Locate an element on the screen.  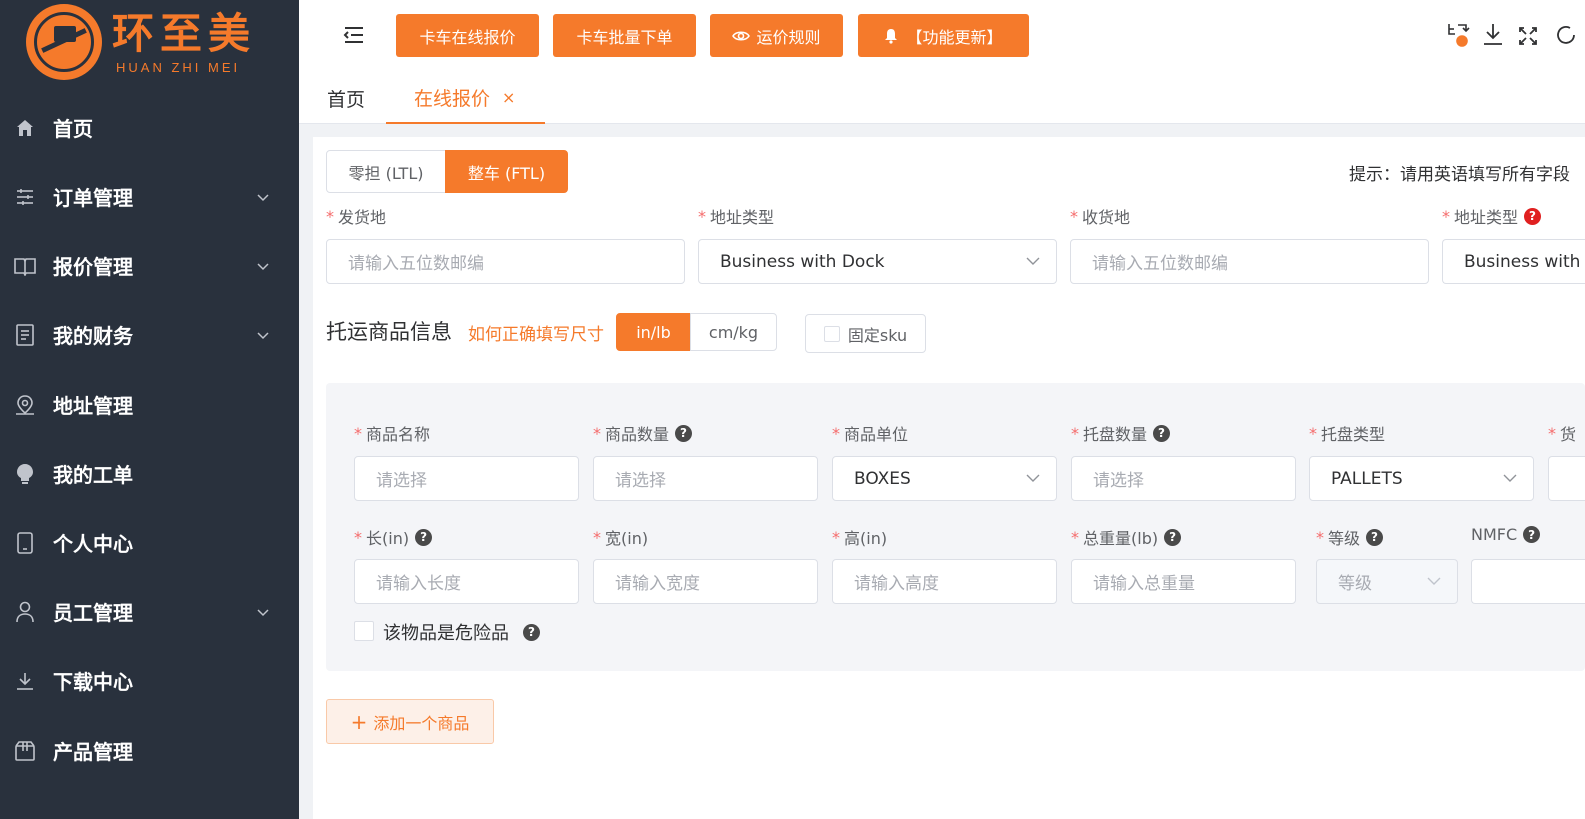
logo-globe-icon is located at coordinates (64, 42).